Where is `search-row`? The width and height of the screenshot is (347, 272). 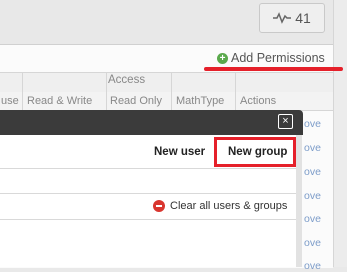
search-row is located at coordinates (148, 181).